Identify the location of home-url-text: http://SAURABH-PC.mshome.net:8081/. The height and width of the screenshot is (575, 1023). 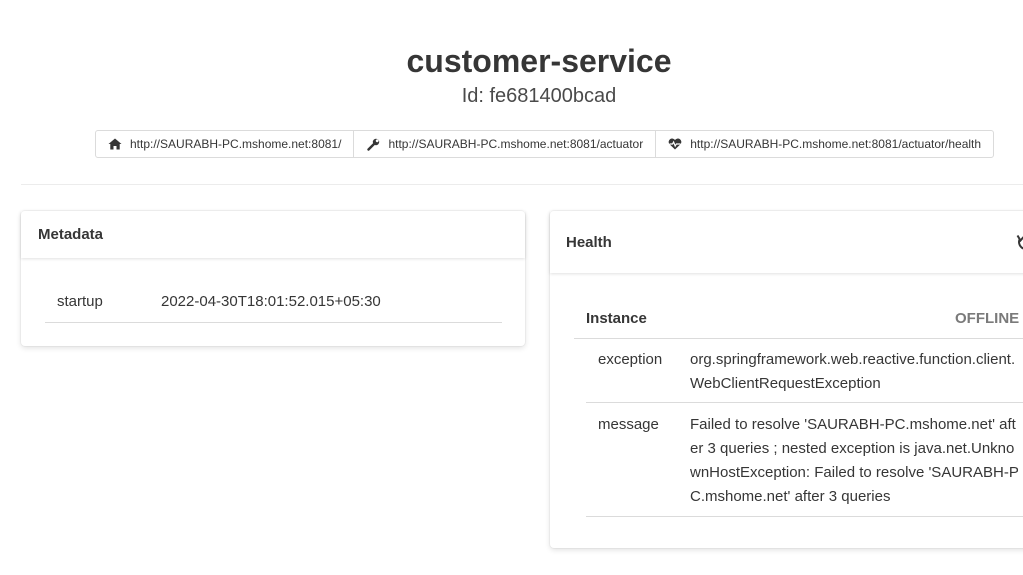
(236, 144).